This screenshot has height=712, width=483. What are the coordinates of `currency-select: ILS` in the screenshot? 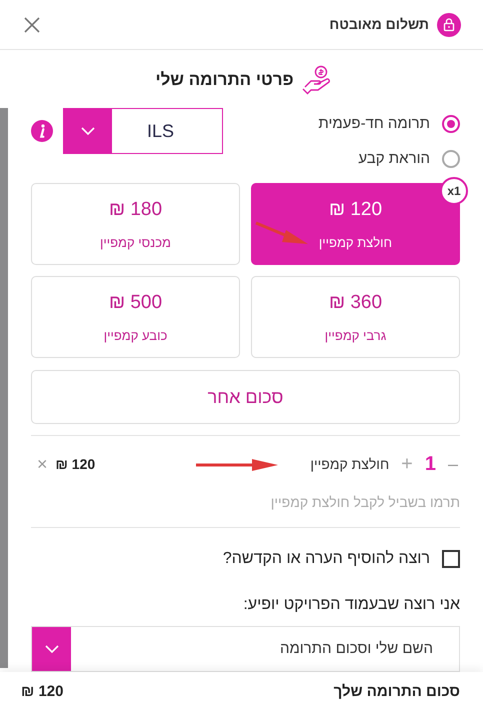 It's located at (143, 131).